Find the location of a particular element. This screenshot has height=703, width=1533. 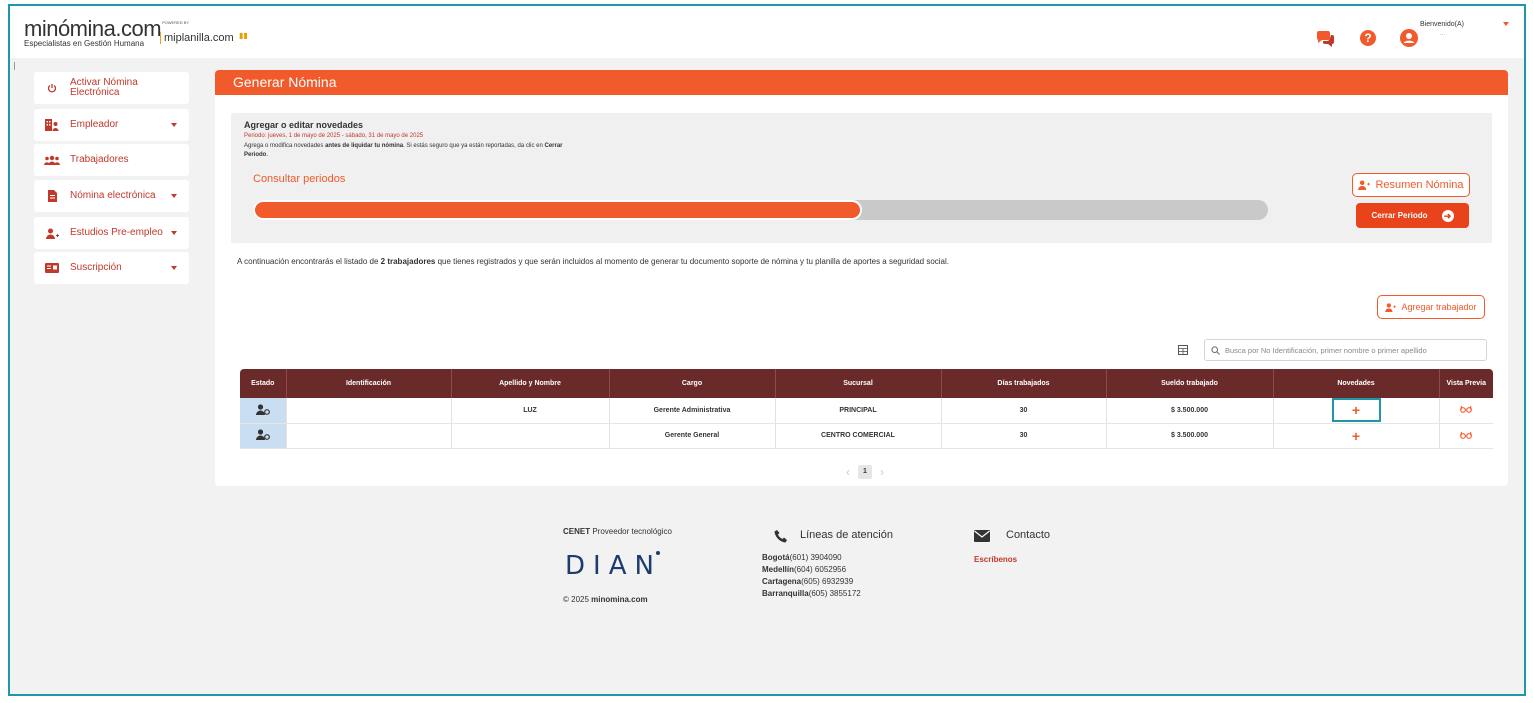

novedades-title: Agregar o editar novedades is located at coordinates (304, 125).